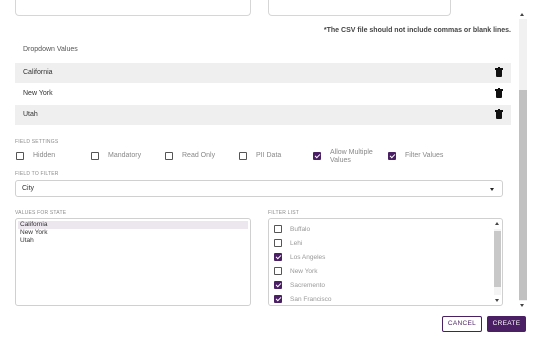 The image size is (535, 341). I want to click on setting-label: PII Data, so click(269, 155).